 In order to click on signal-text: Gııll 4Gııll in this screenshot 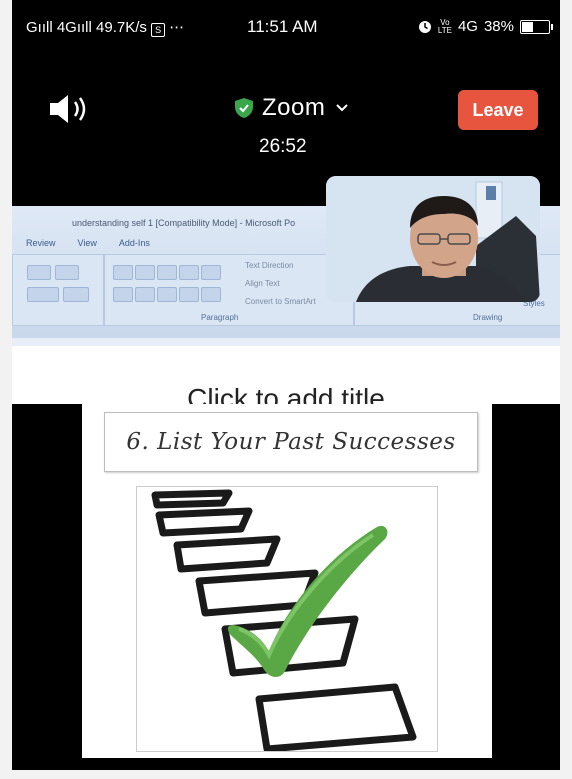, I will do `click(59, 27)`.